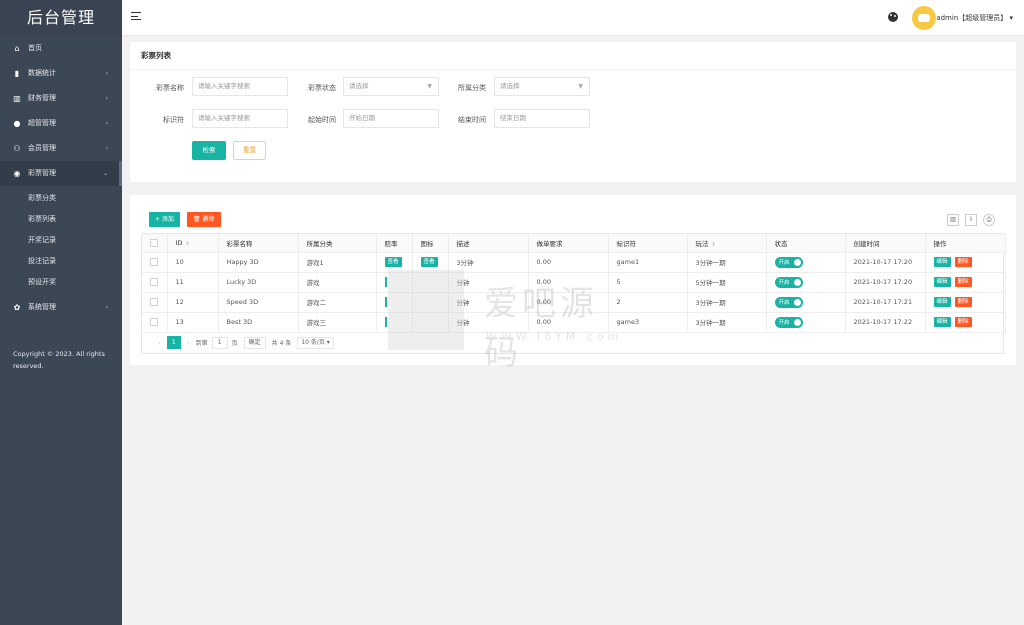  I want to click on end-date-input: 结束日期, so click(542, 118).